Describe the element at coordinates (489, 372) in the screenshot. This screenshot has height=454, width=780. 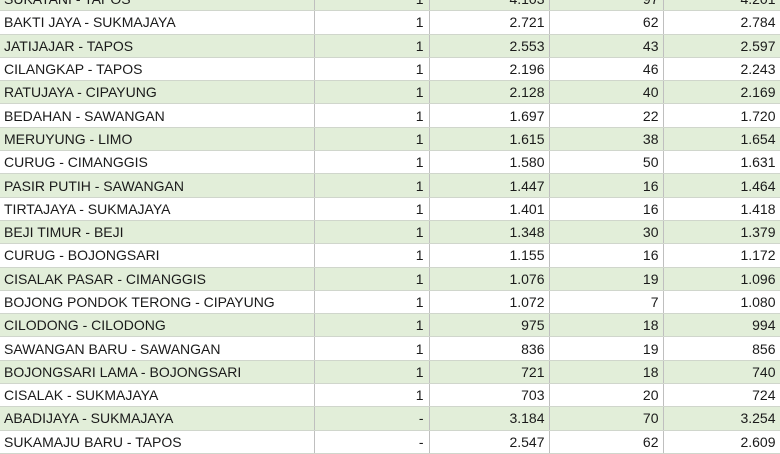
I see `count-a-cell: 721` at that location.